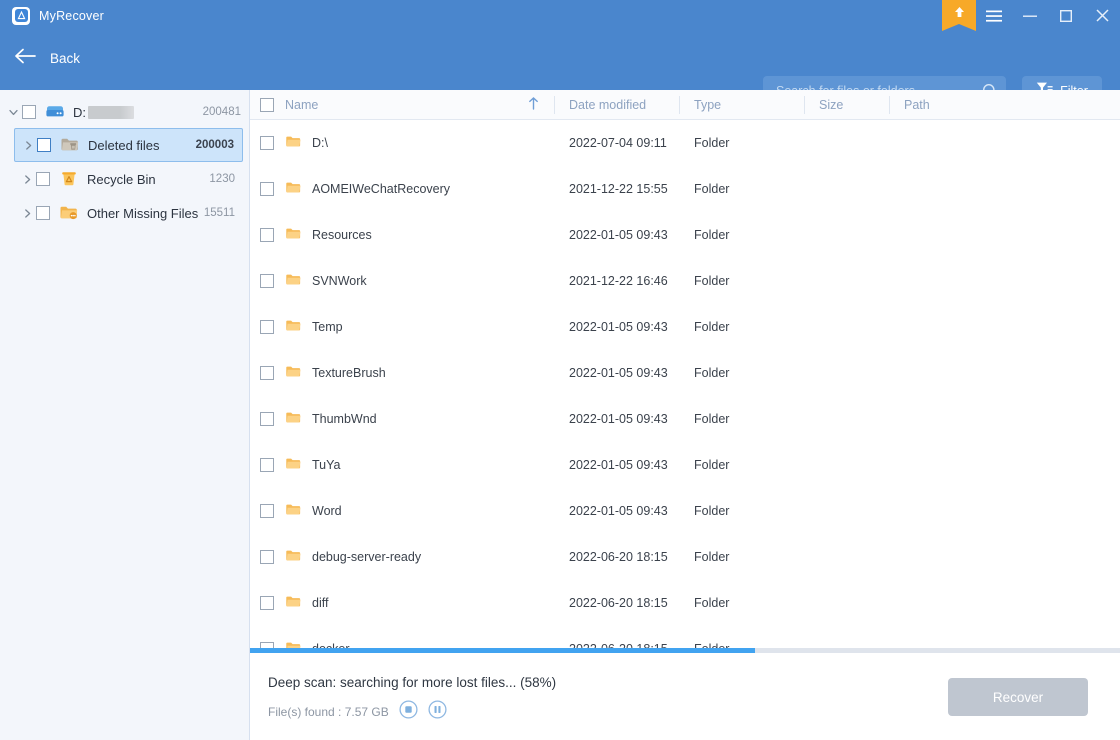 The width and height of the screenshot is (1120, 740). What do you see at coordinates (44, 145) in the screenshot?
I see `sidebar-checkbox-deleted-files` at bounding box center [44, 145].